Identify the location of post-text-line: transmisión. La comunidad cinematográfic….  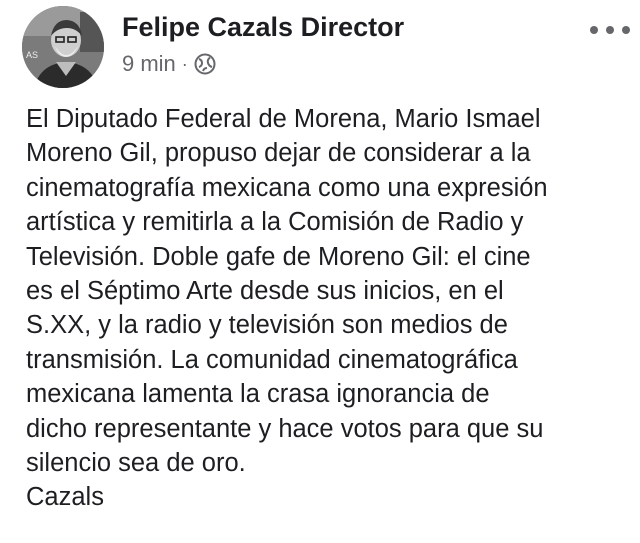
(272, 359).